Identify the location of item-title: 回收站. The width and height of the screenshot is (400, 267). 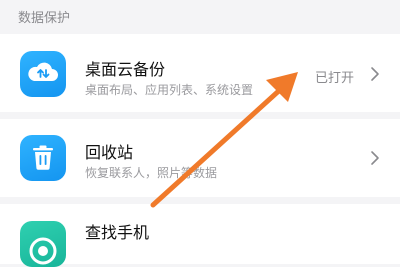
(109, 152).